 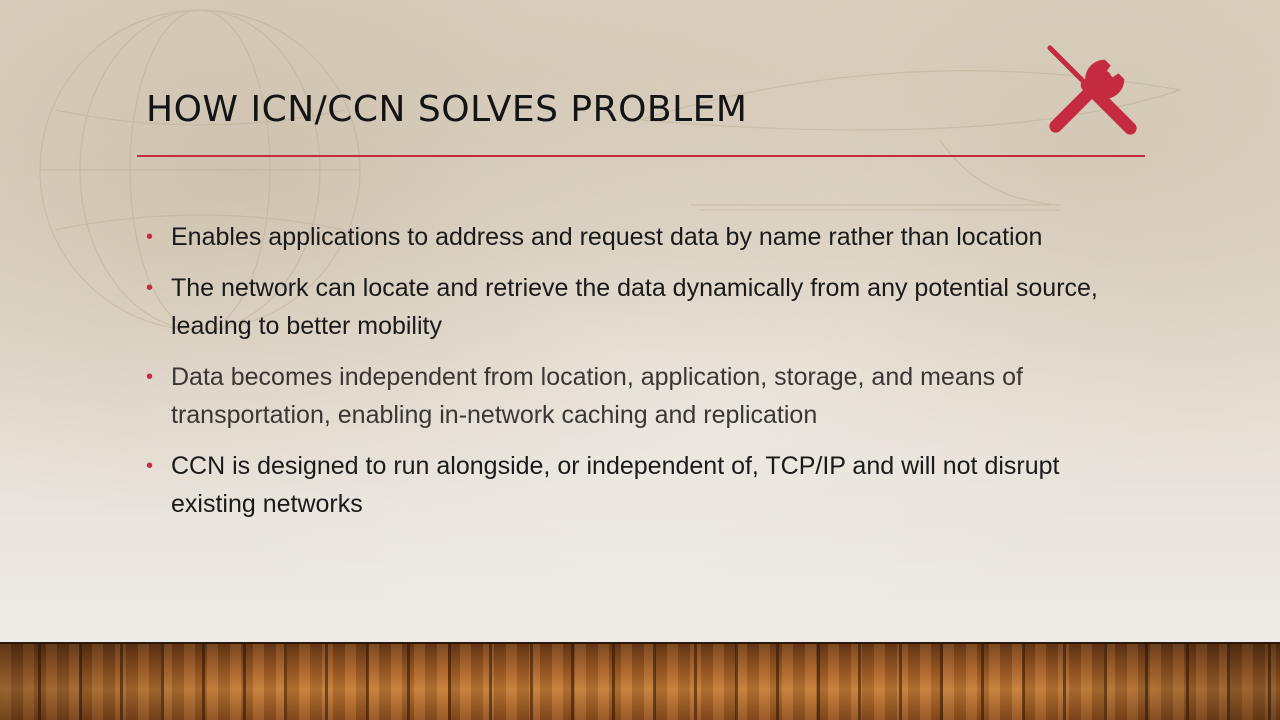 I want to click on tools-icon, so click(x=1092, y=90).